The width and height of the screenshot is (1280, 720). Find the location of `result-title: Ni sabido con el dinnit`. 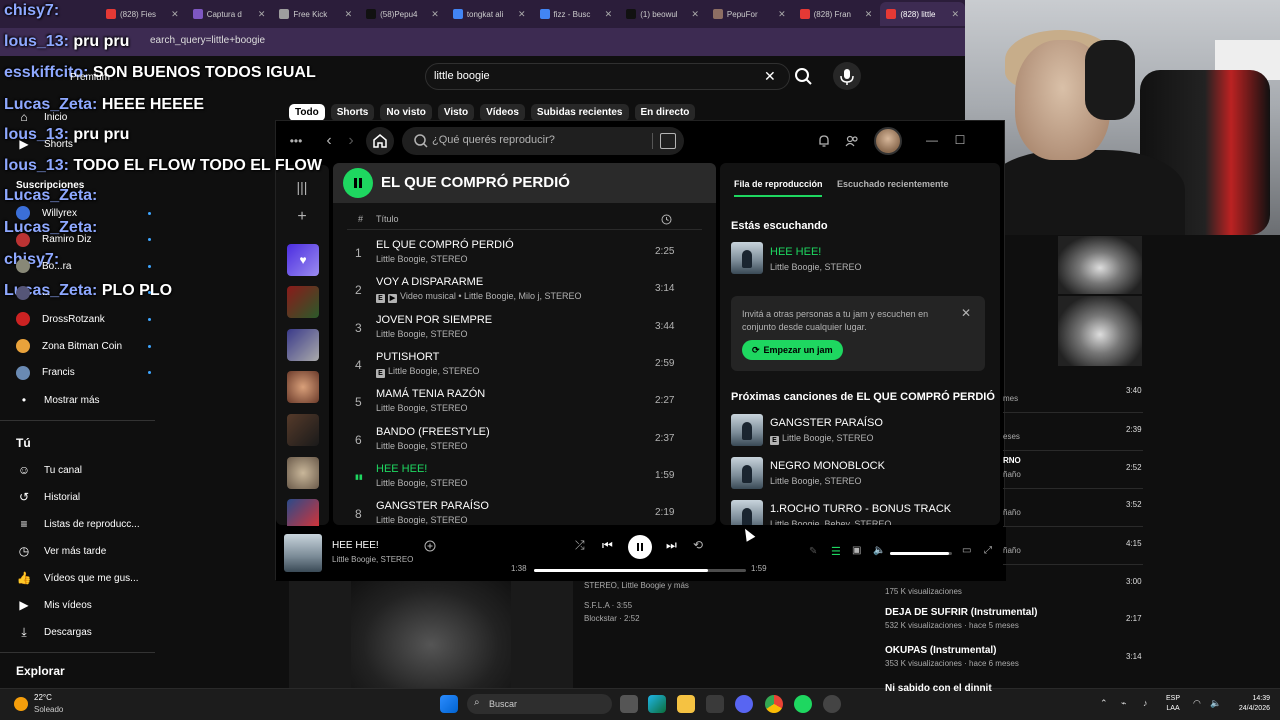

result-title: Ni sabido con el dinnit is located at coordinates (1015, 688).